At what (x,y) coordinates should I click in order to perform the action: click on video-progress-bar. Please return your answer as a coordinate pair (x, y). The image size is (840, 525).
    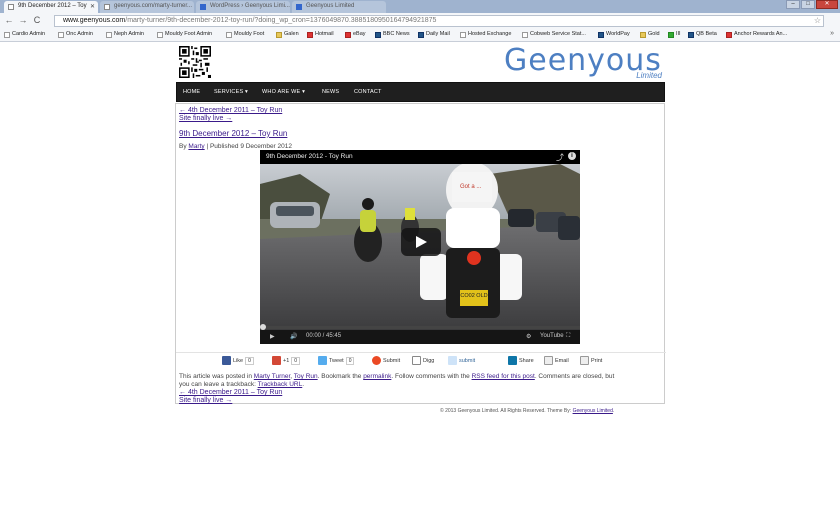
    Looking at the image, I should click on (420, 327).